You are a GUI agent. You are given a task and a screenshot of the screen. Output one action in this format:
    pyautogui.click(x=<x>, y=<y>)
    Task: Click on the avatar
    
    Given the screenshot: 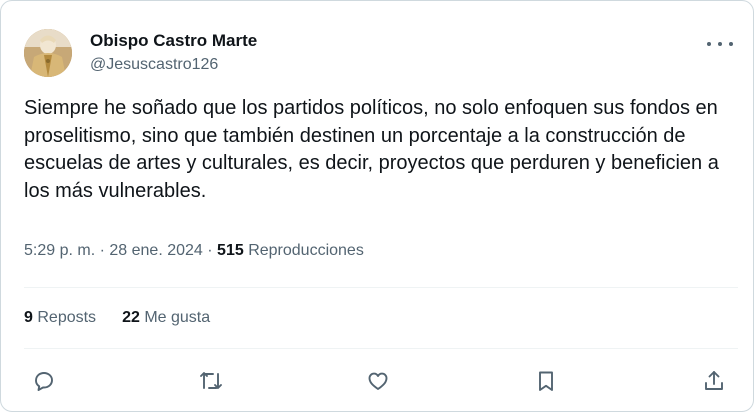 What is the action you would take?
    pyautogui.click(x=48, y=53)
    